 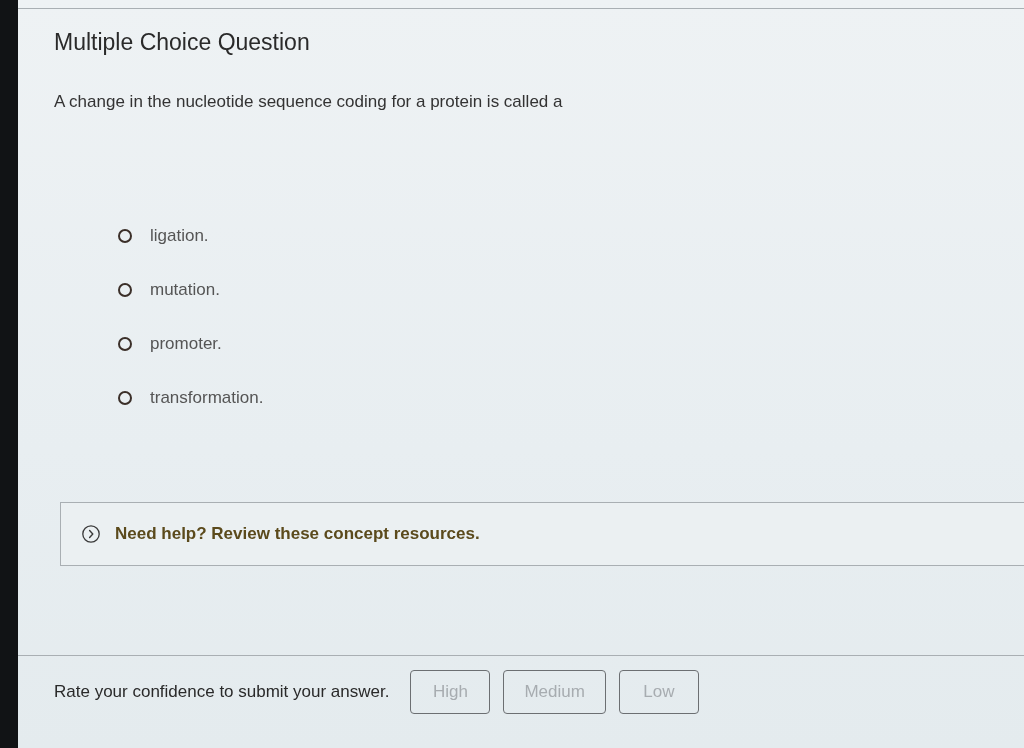 I want to click on option-label: promoter., so click(x=186, y=344).